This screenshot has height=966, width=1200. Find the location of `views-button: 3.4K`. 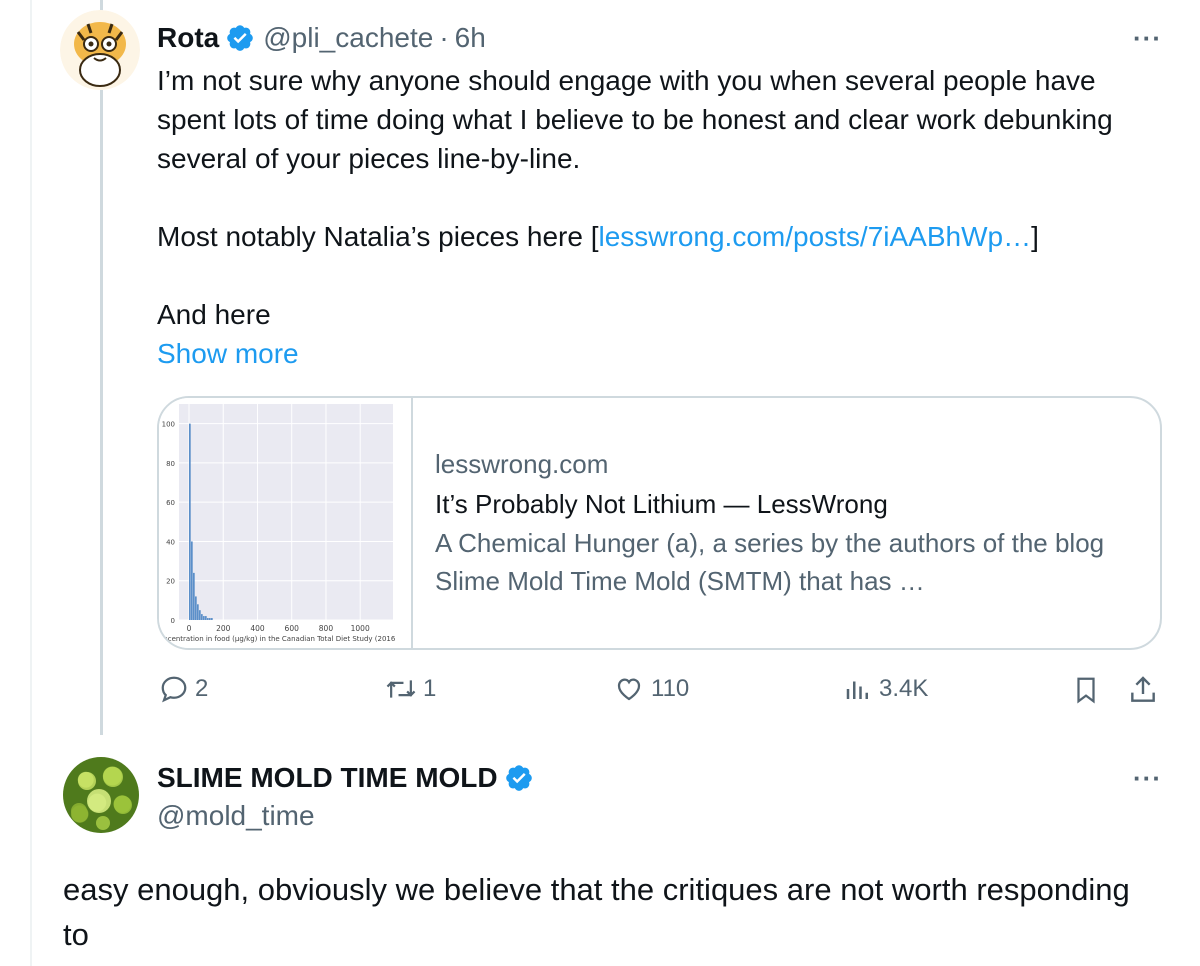

views-button: 3.4K is located at coordinates (885, 689).